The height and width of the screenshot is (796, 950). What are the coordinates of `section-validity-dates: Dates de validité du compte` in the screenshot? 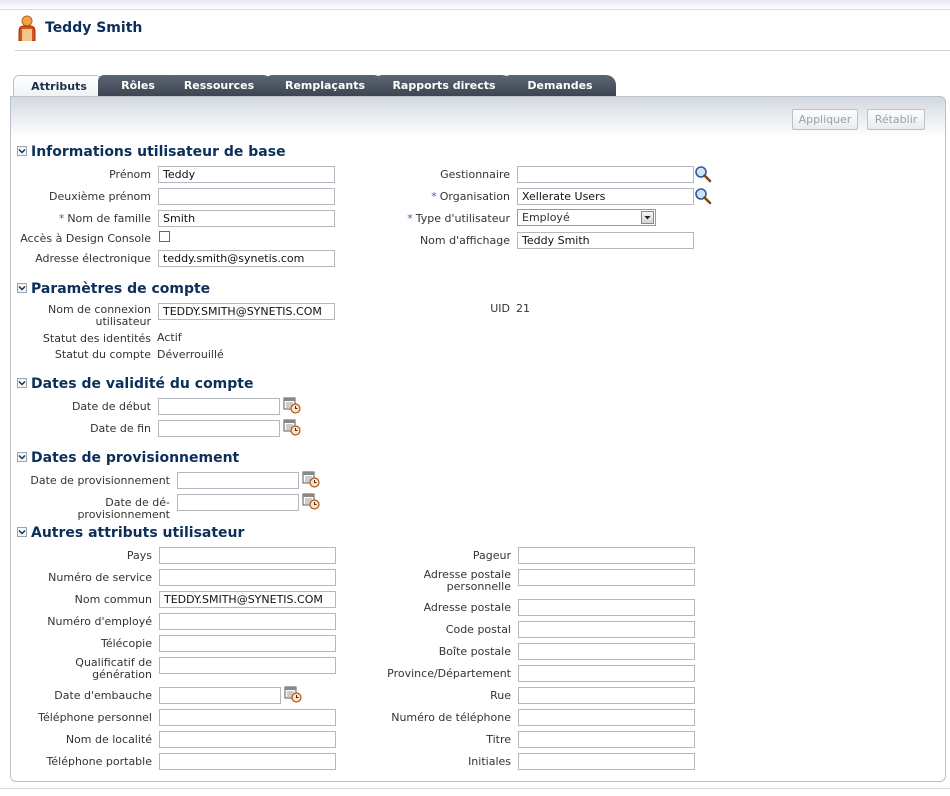 It's located at (135, 385).